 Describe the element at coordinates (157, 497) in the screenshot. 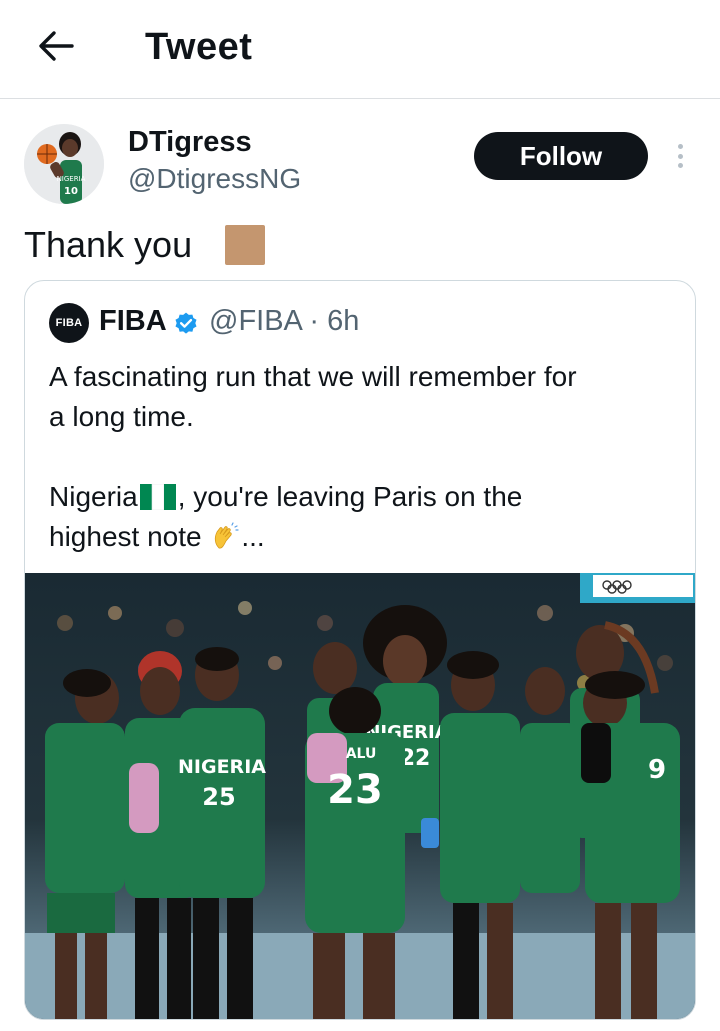

I see `nigeria-flag-icon` at that location.